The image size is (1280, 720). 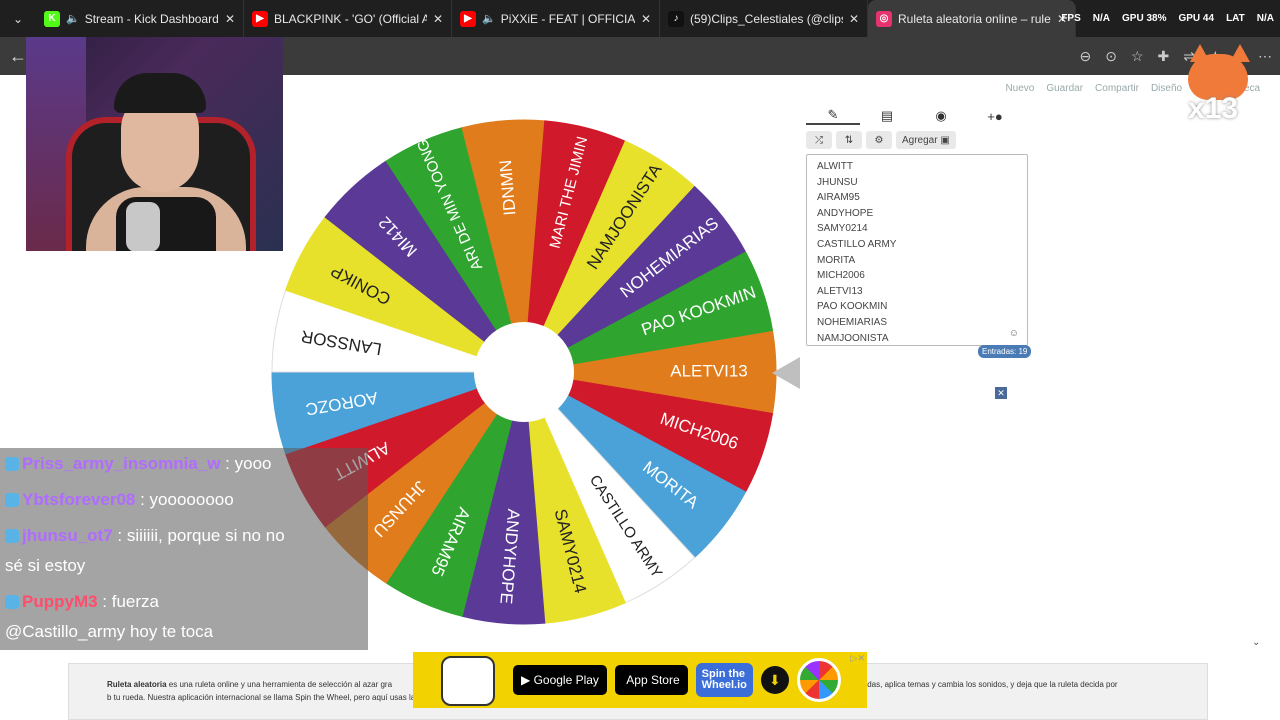 I want to click on nav-share: Compartir, so click(x=1117, y=88).